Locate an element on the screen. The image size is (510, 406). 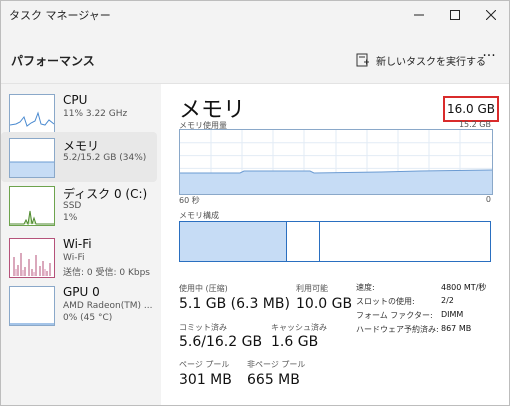
sidebar-item-detail: Wi-Fi is located at coordinates (74, 258).